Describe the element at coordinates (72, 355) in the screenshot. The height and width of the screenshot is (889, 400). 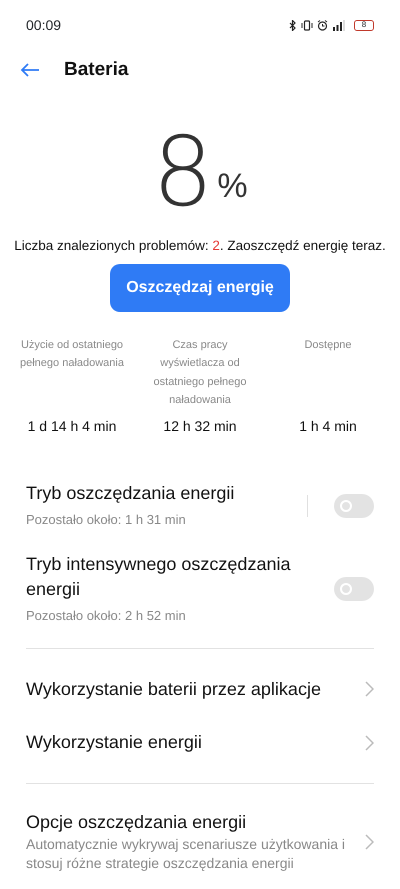
I see `stat-label: Użycie od ostatniego pełnego naładowania` at that location.